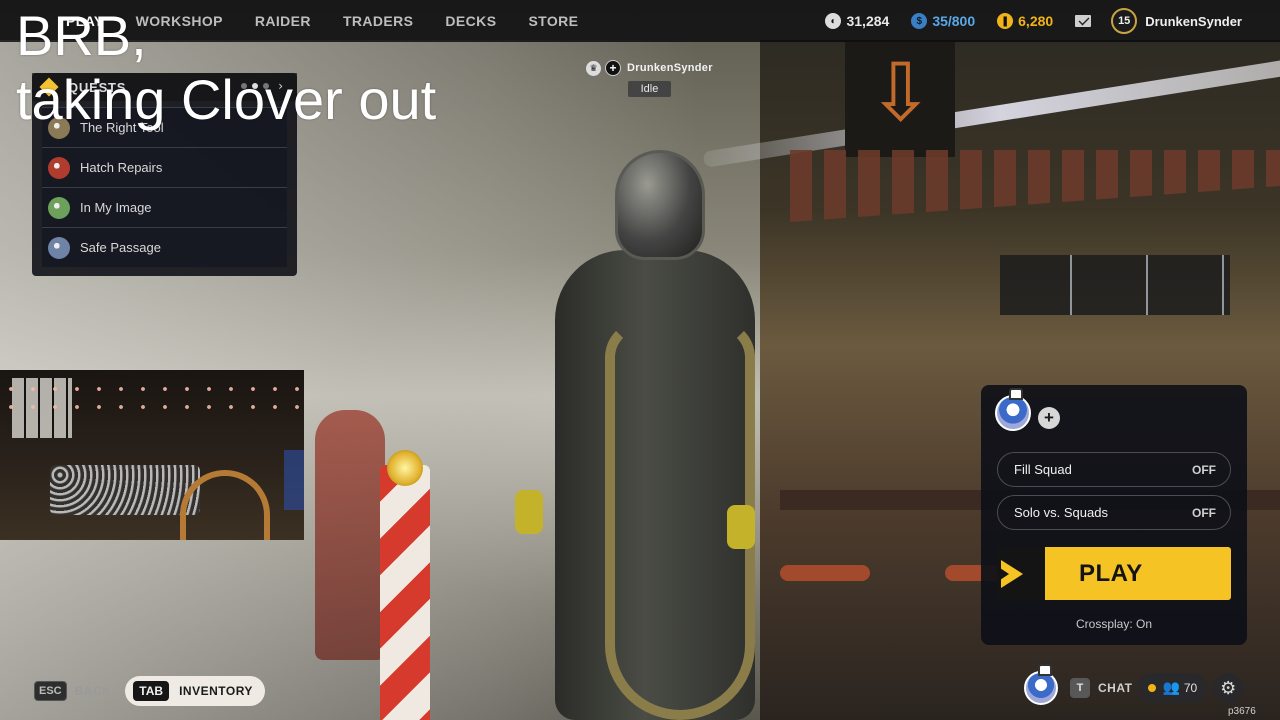 Image resolution: width=1280 pixels, height=720 pixels. What do you see at coordinates (470, 21) in the screenshot?
I see `nav-item-decks: DECKS` at bounding box center [470, 21].